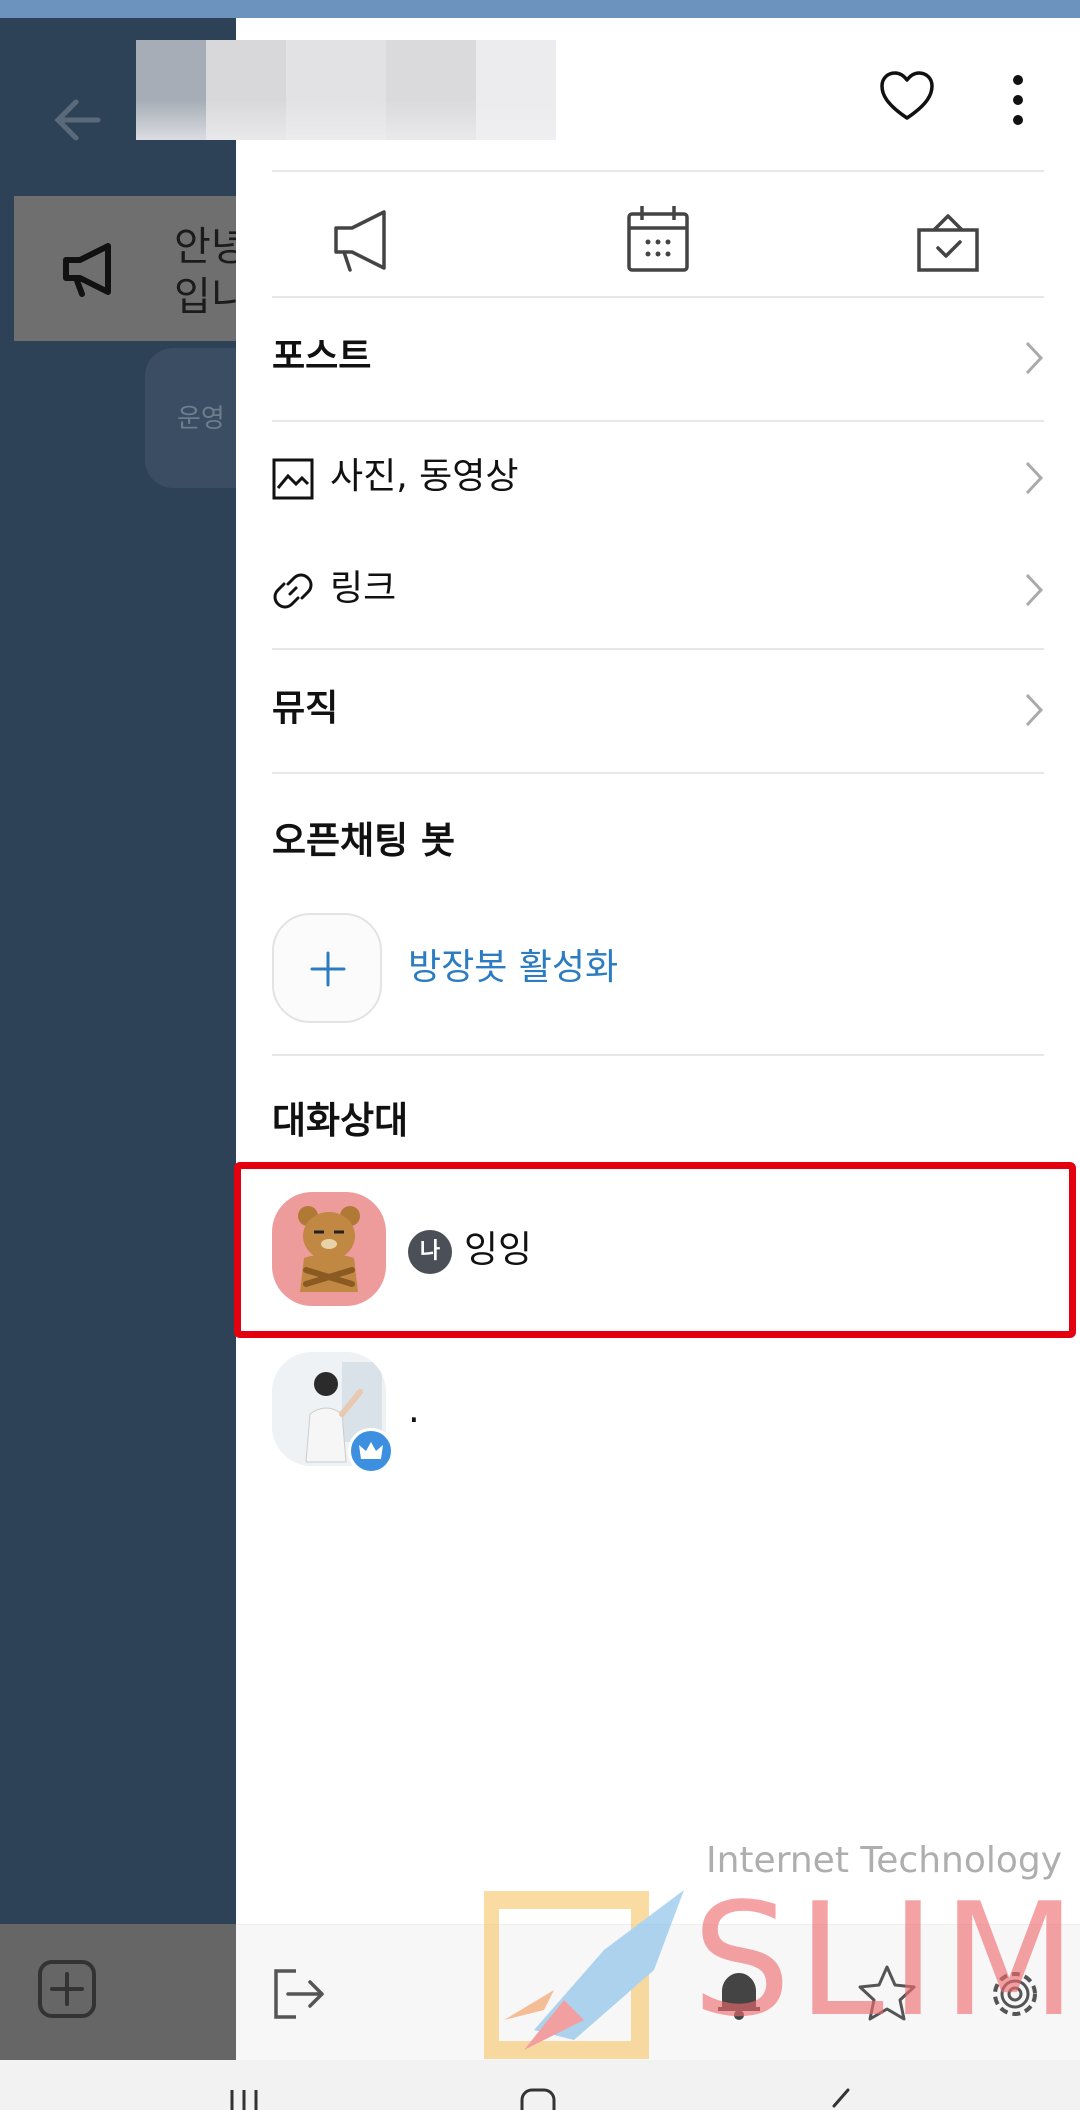  I want to click on chat-input-bar, so click(120, 1992).